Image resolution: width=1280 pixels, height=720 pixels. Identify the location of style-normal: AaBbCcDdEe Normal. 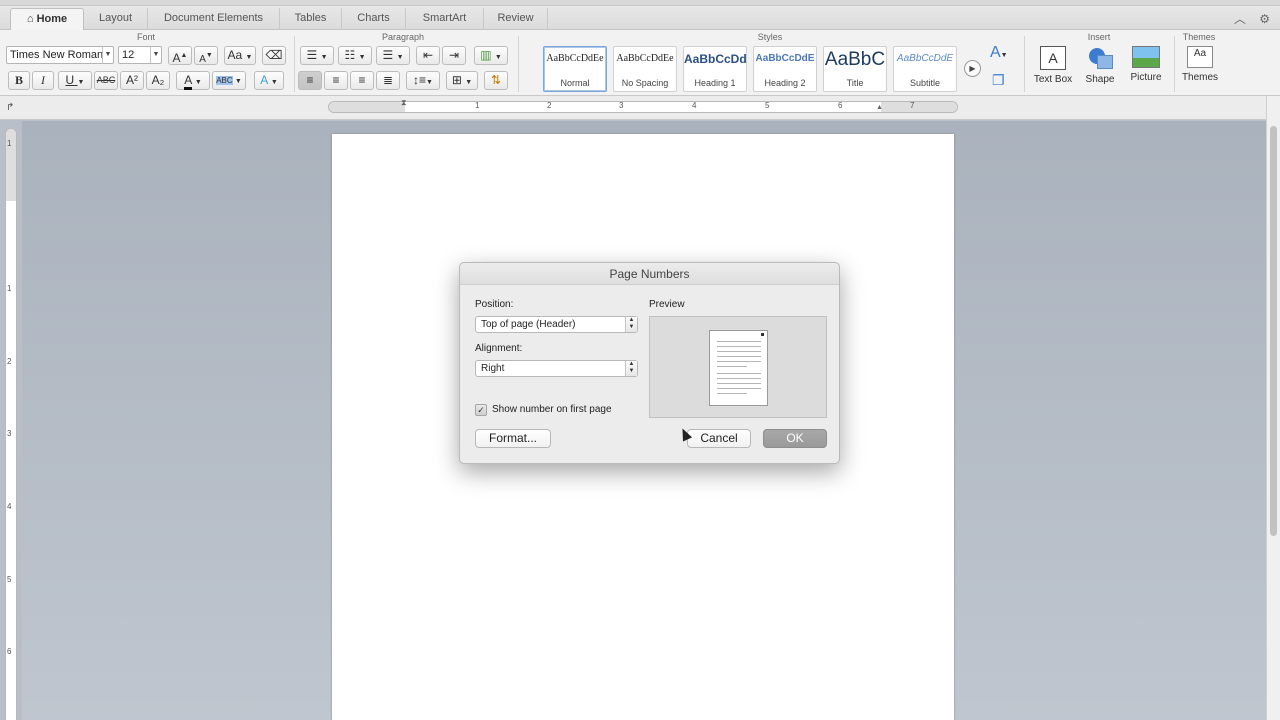
(575, 69).